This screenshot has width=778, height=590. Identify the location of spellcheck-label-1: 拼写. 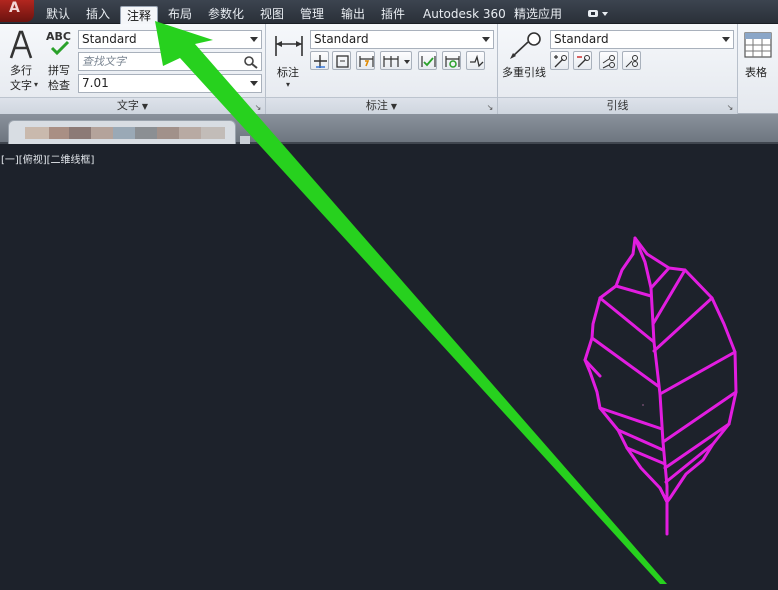
(59, 70).